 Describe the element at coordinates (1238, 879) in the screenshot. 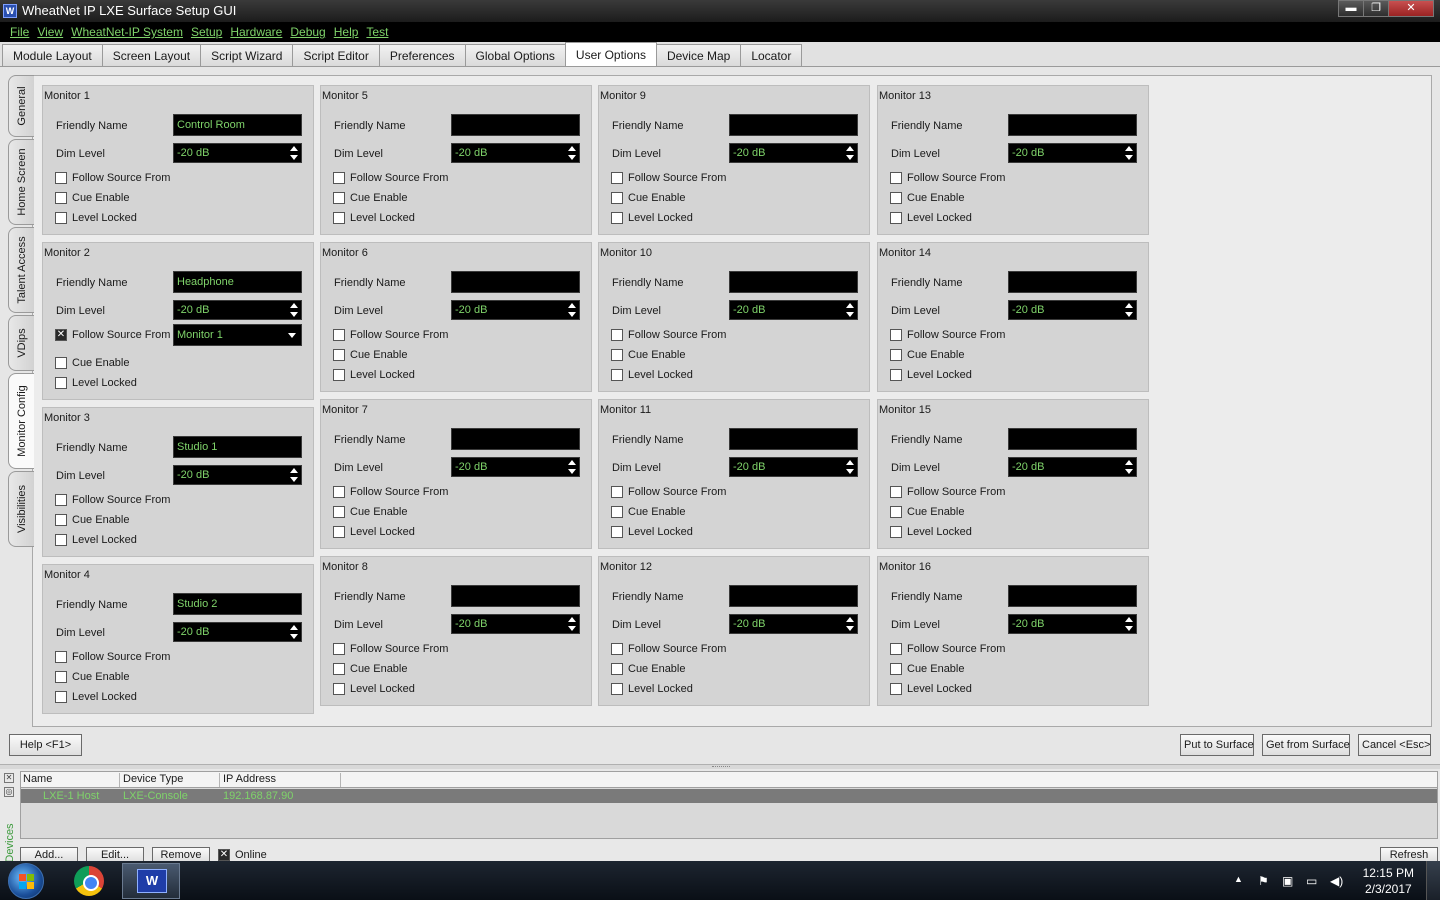

I see `show-hidden-icon: ▲` at that location.